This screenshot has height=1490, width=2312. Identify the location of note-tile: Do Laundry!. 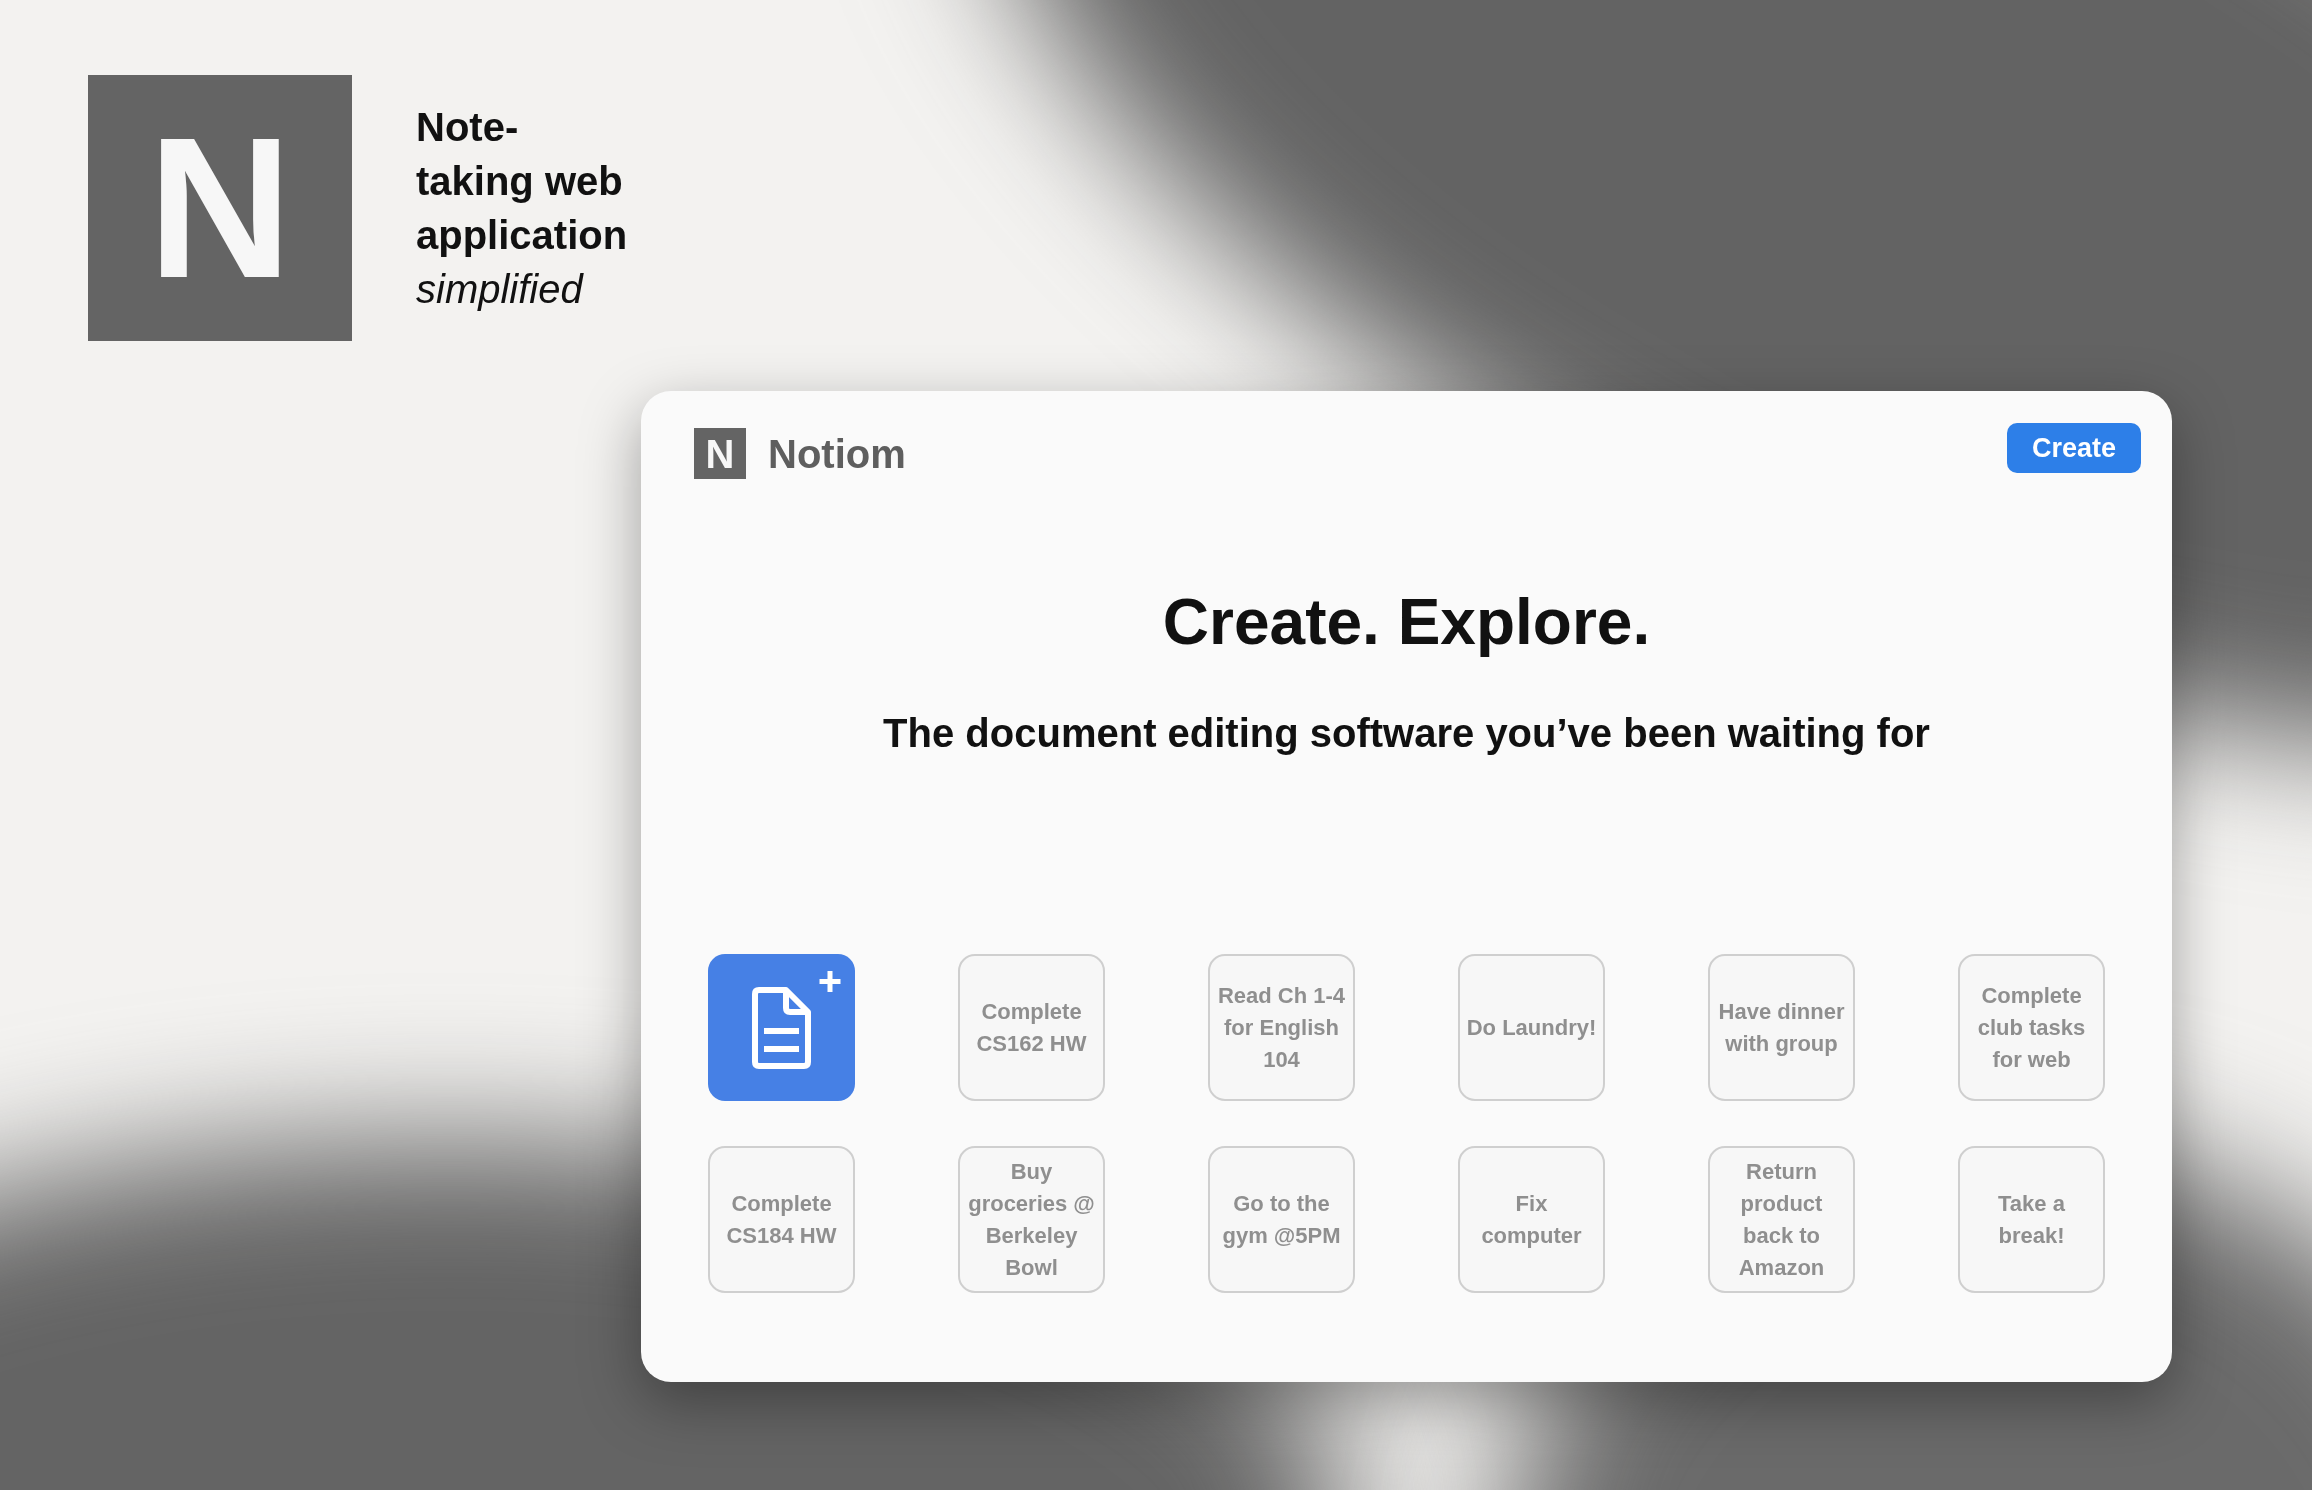
(1531, 1027).